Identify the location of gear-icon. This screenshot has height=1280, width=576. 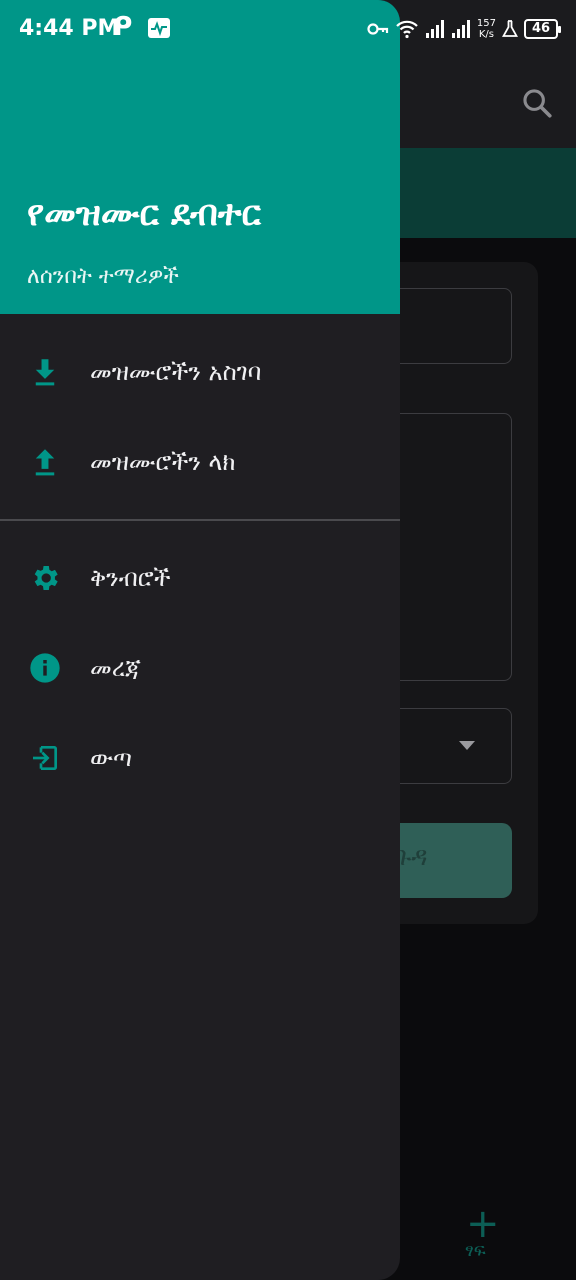
(45, 578).